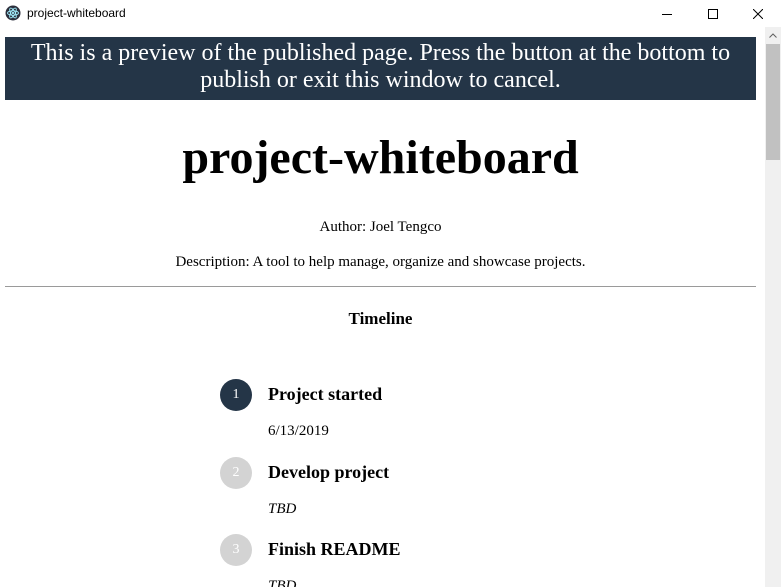 Image resolution: width=781 pixels, height=587 pixels. What do you see at coordinates (773, 102) in the screenshot?
I see `scroll-thumb` at bounding box center [773, 102].